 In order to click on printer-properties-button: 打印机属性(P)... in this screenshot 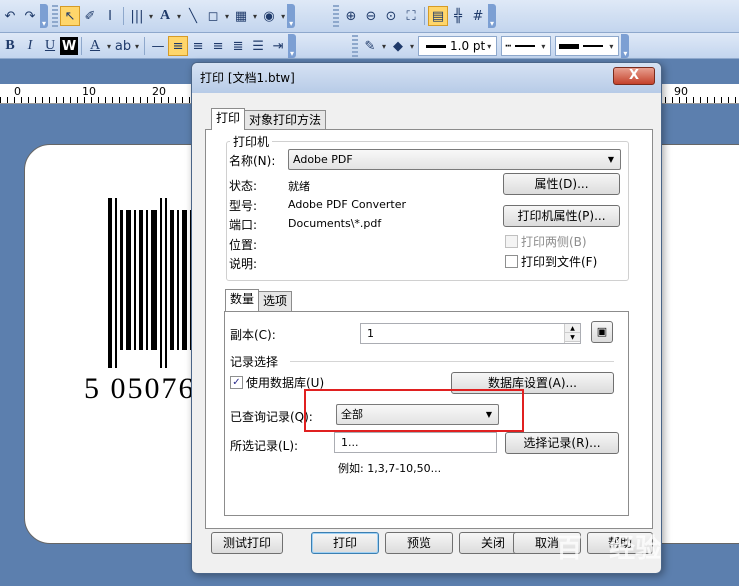, I will do `click(561, 216)`.